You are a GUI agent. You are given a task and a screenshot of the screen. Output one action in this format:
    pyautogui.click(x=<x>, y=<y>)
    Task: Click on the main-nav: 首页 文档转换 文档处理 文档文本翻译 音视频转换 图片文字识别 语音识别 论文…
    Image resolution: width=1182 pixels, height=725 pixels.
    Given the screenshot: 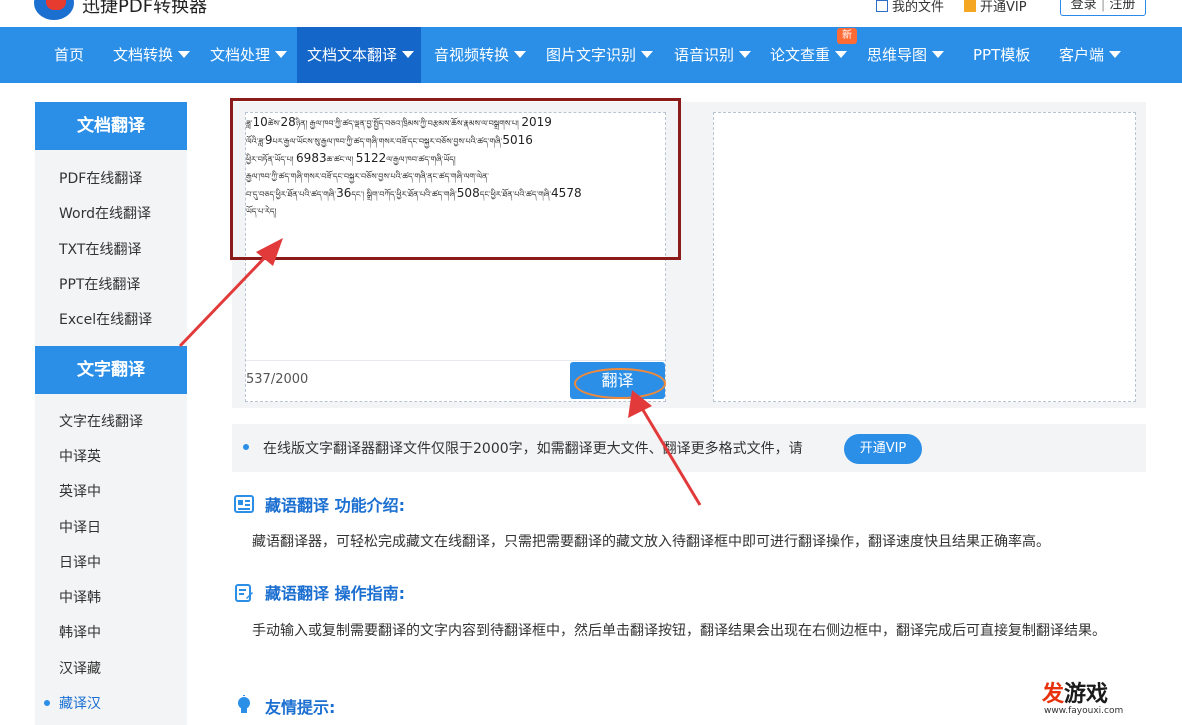 What is the action you would take?
    pyautogui.click(x=591, y=55)
    